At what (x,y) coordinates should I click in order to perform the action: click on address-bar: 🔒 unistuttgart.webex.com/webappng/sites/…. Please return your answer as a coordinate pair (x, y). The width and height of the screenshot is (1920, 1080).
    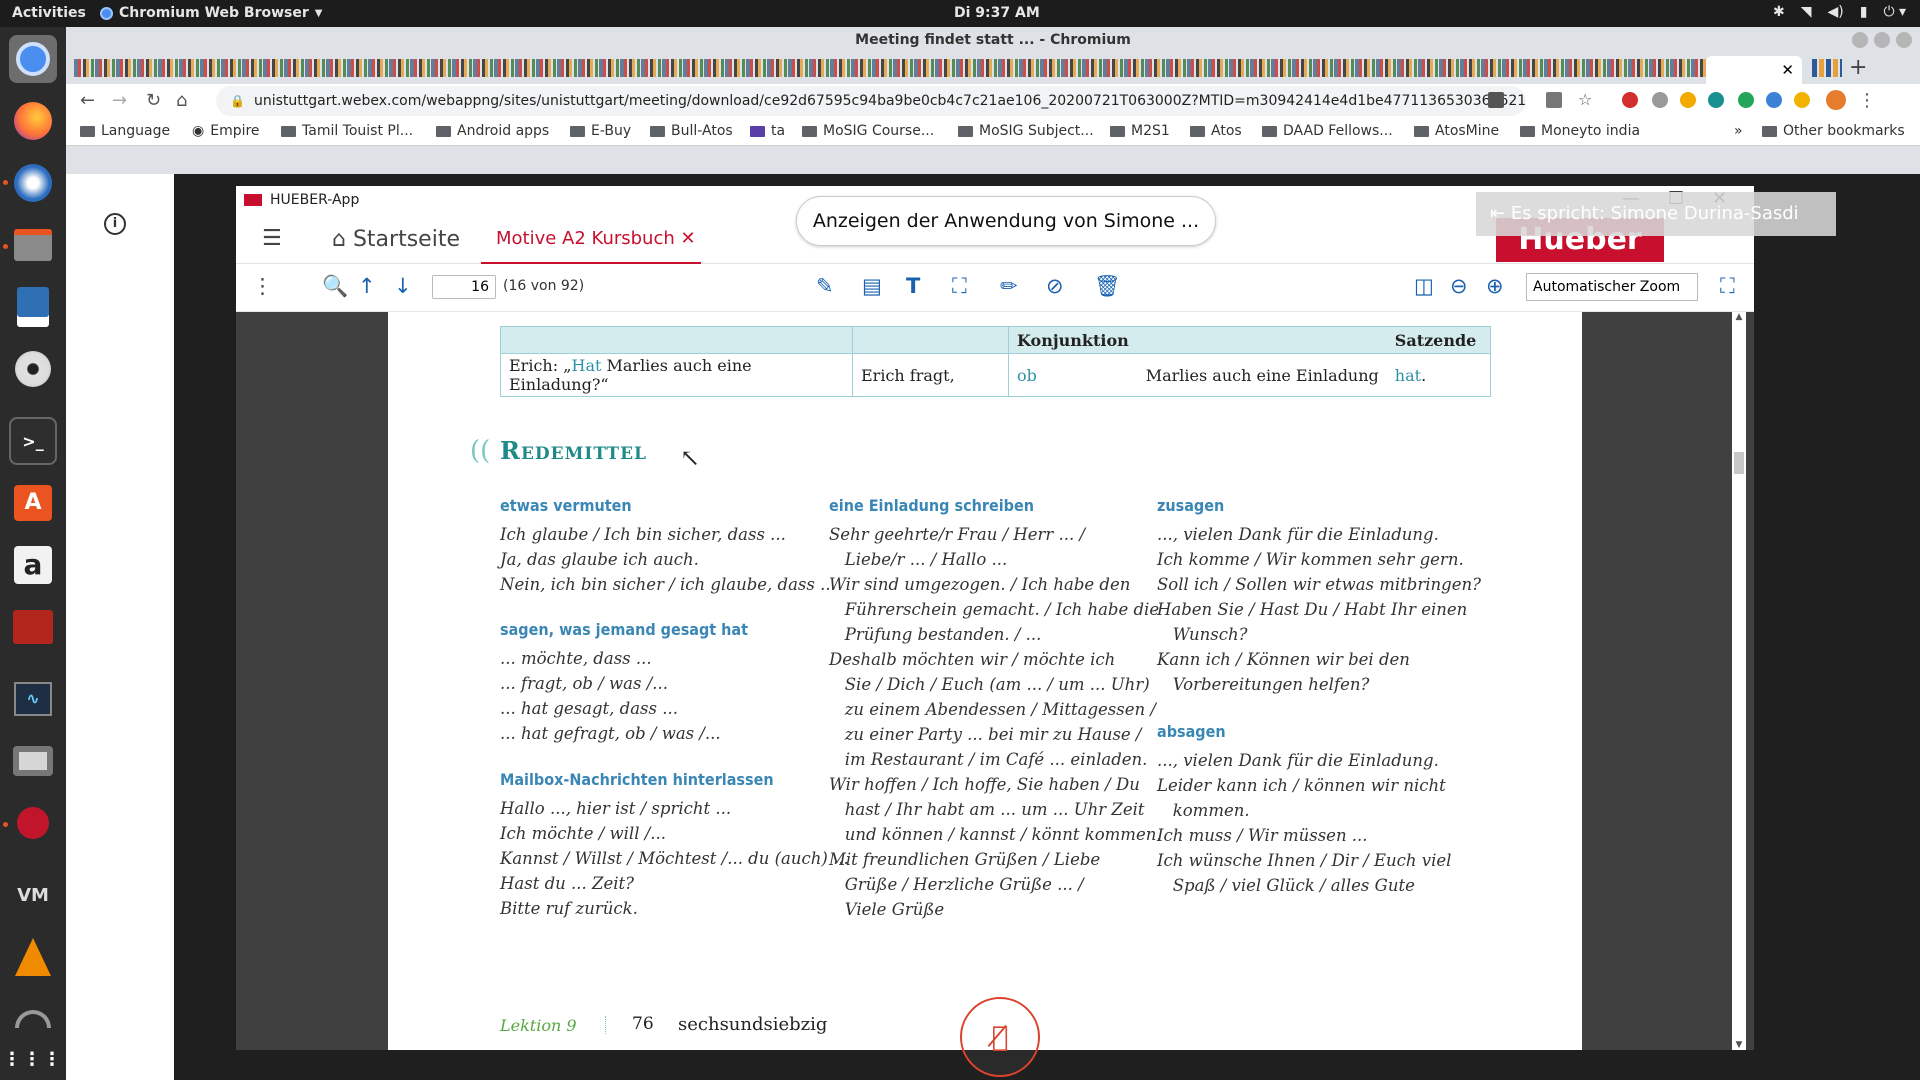
    Looking at the image, I should click on (871, 101).